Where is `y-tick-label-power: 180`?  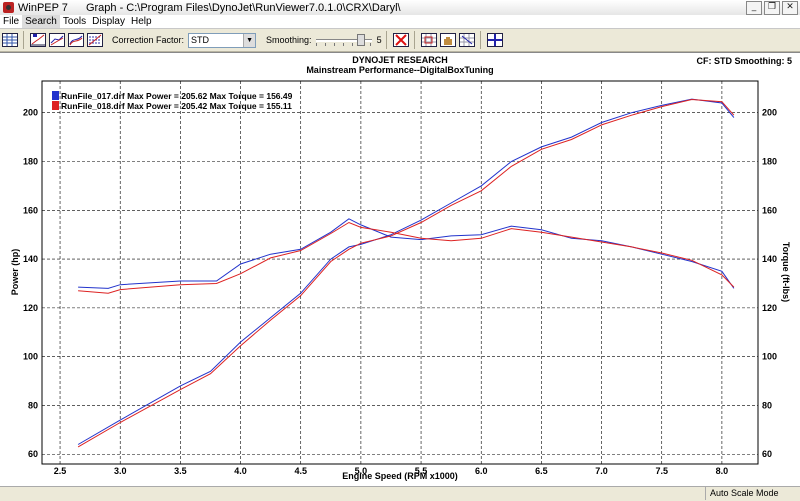 y-tick-label-power: 180 is located at coordinates (30, 162).